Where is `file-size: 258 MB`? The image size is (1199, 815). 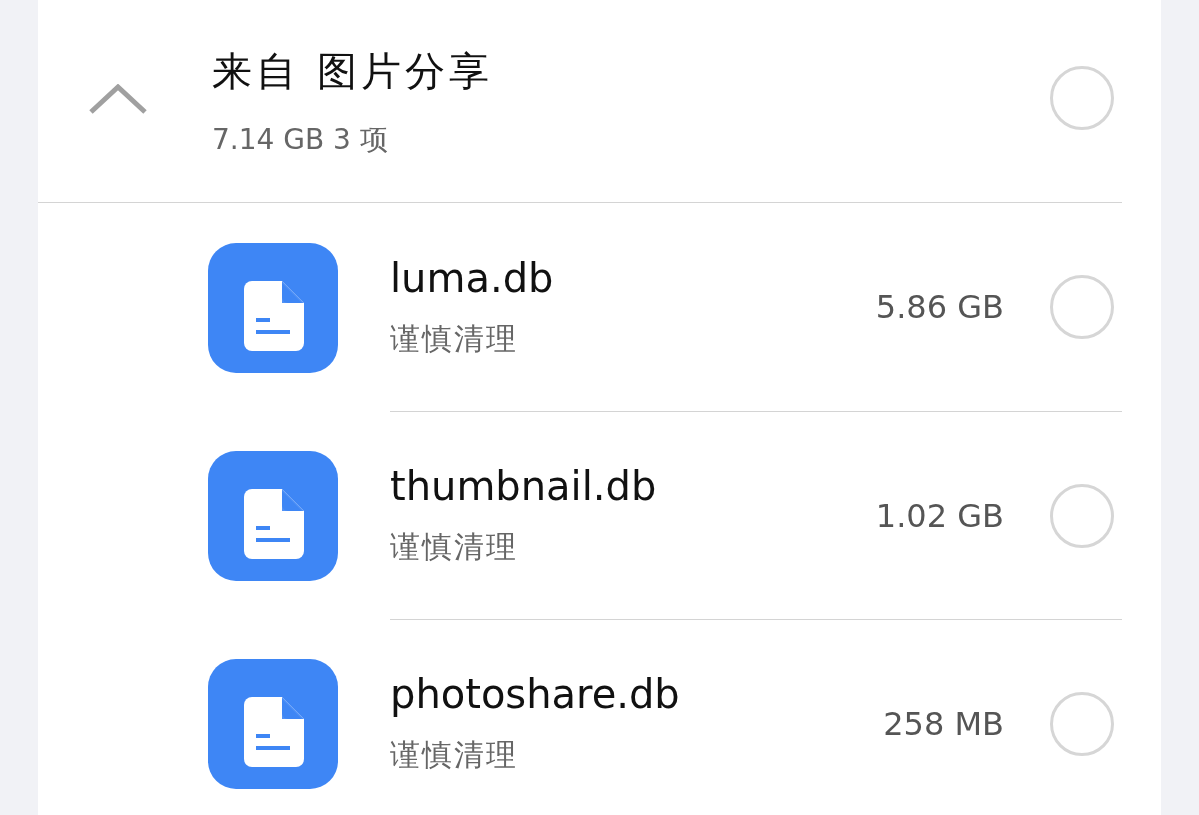
file-size: 258 MB is located at coordinates (943, 723).